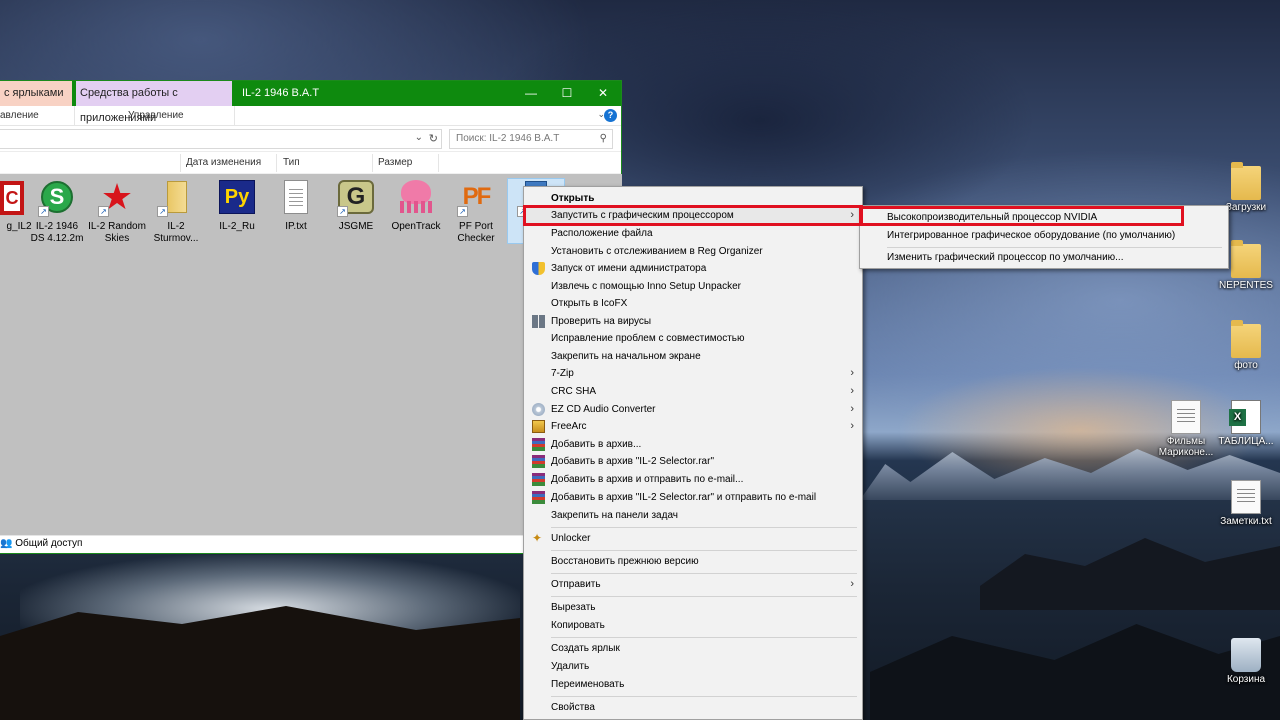 The height and width of the screenshot is (720, 1280). Describe the element at coordinates (852, 426) in the screenshot. I see `chevron-right-icon: ›` at that location.